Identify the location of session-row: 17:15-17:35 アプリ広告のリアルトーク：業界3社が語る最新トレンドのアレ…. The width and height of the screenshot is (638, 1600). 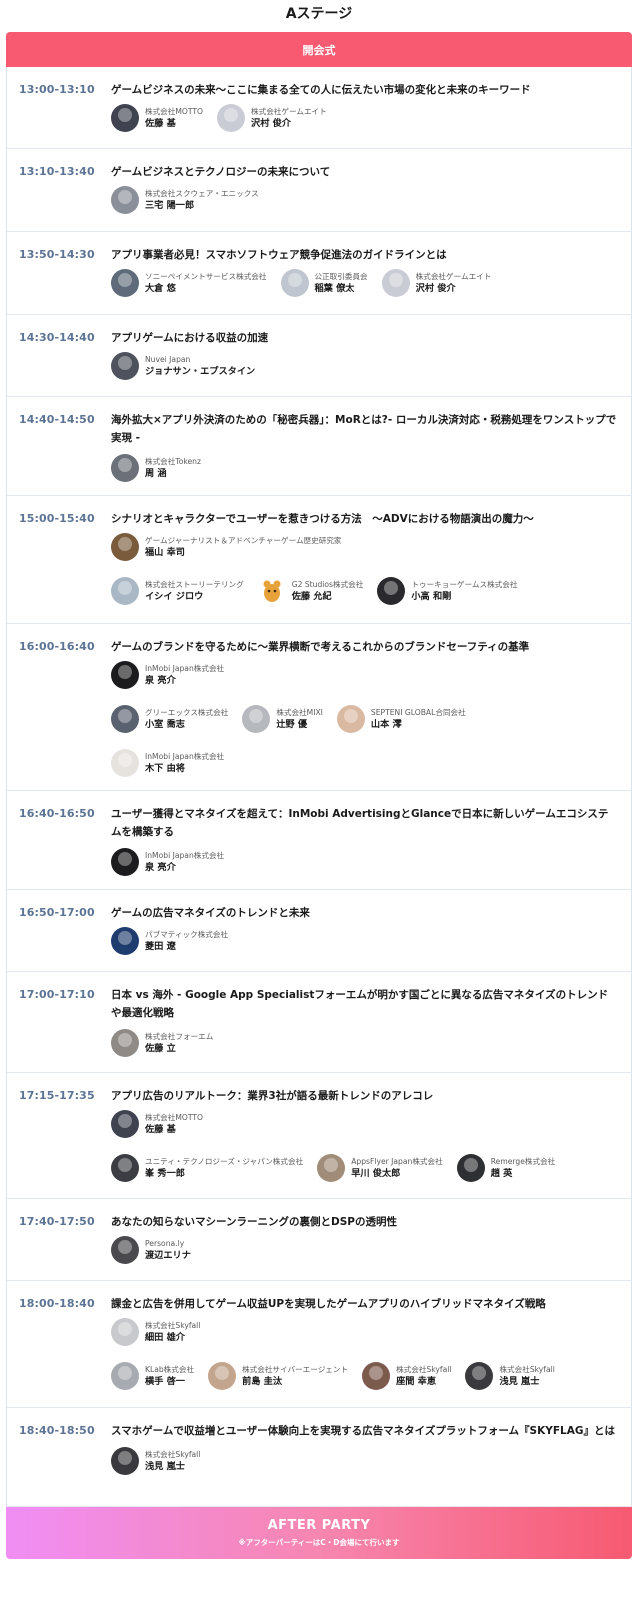
(319, 1136).